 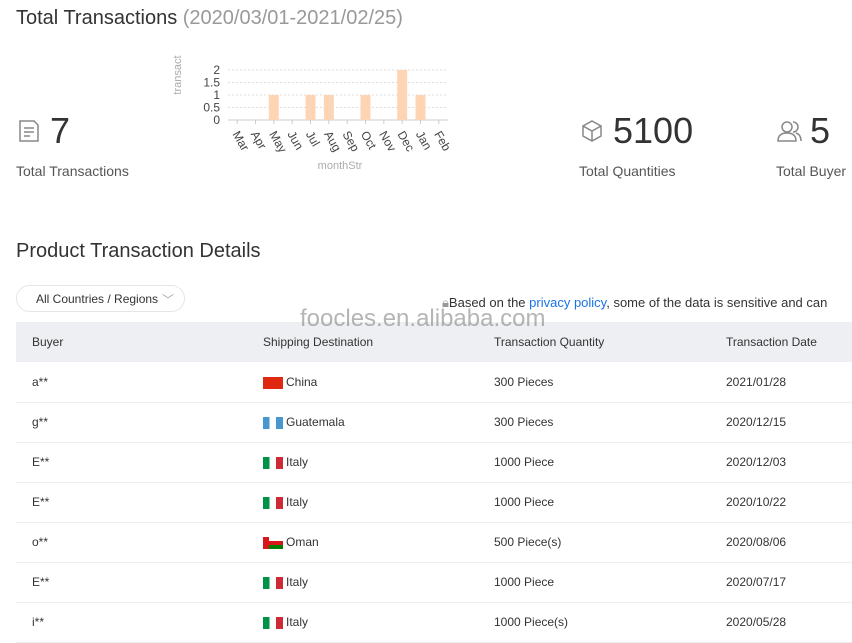 What do you see at coordinates (362, 542) in the screenshot?
I see `destination: Oman` at bounding box center [362, 542].